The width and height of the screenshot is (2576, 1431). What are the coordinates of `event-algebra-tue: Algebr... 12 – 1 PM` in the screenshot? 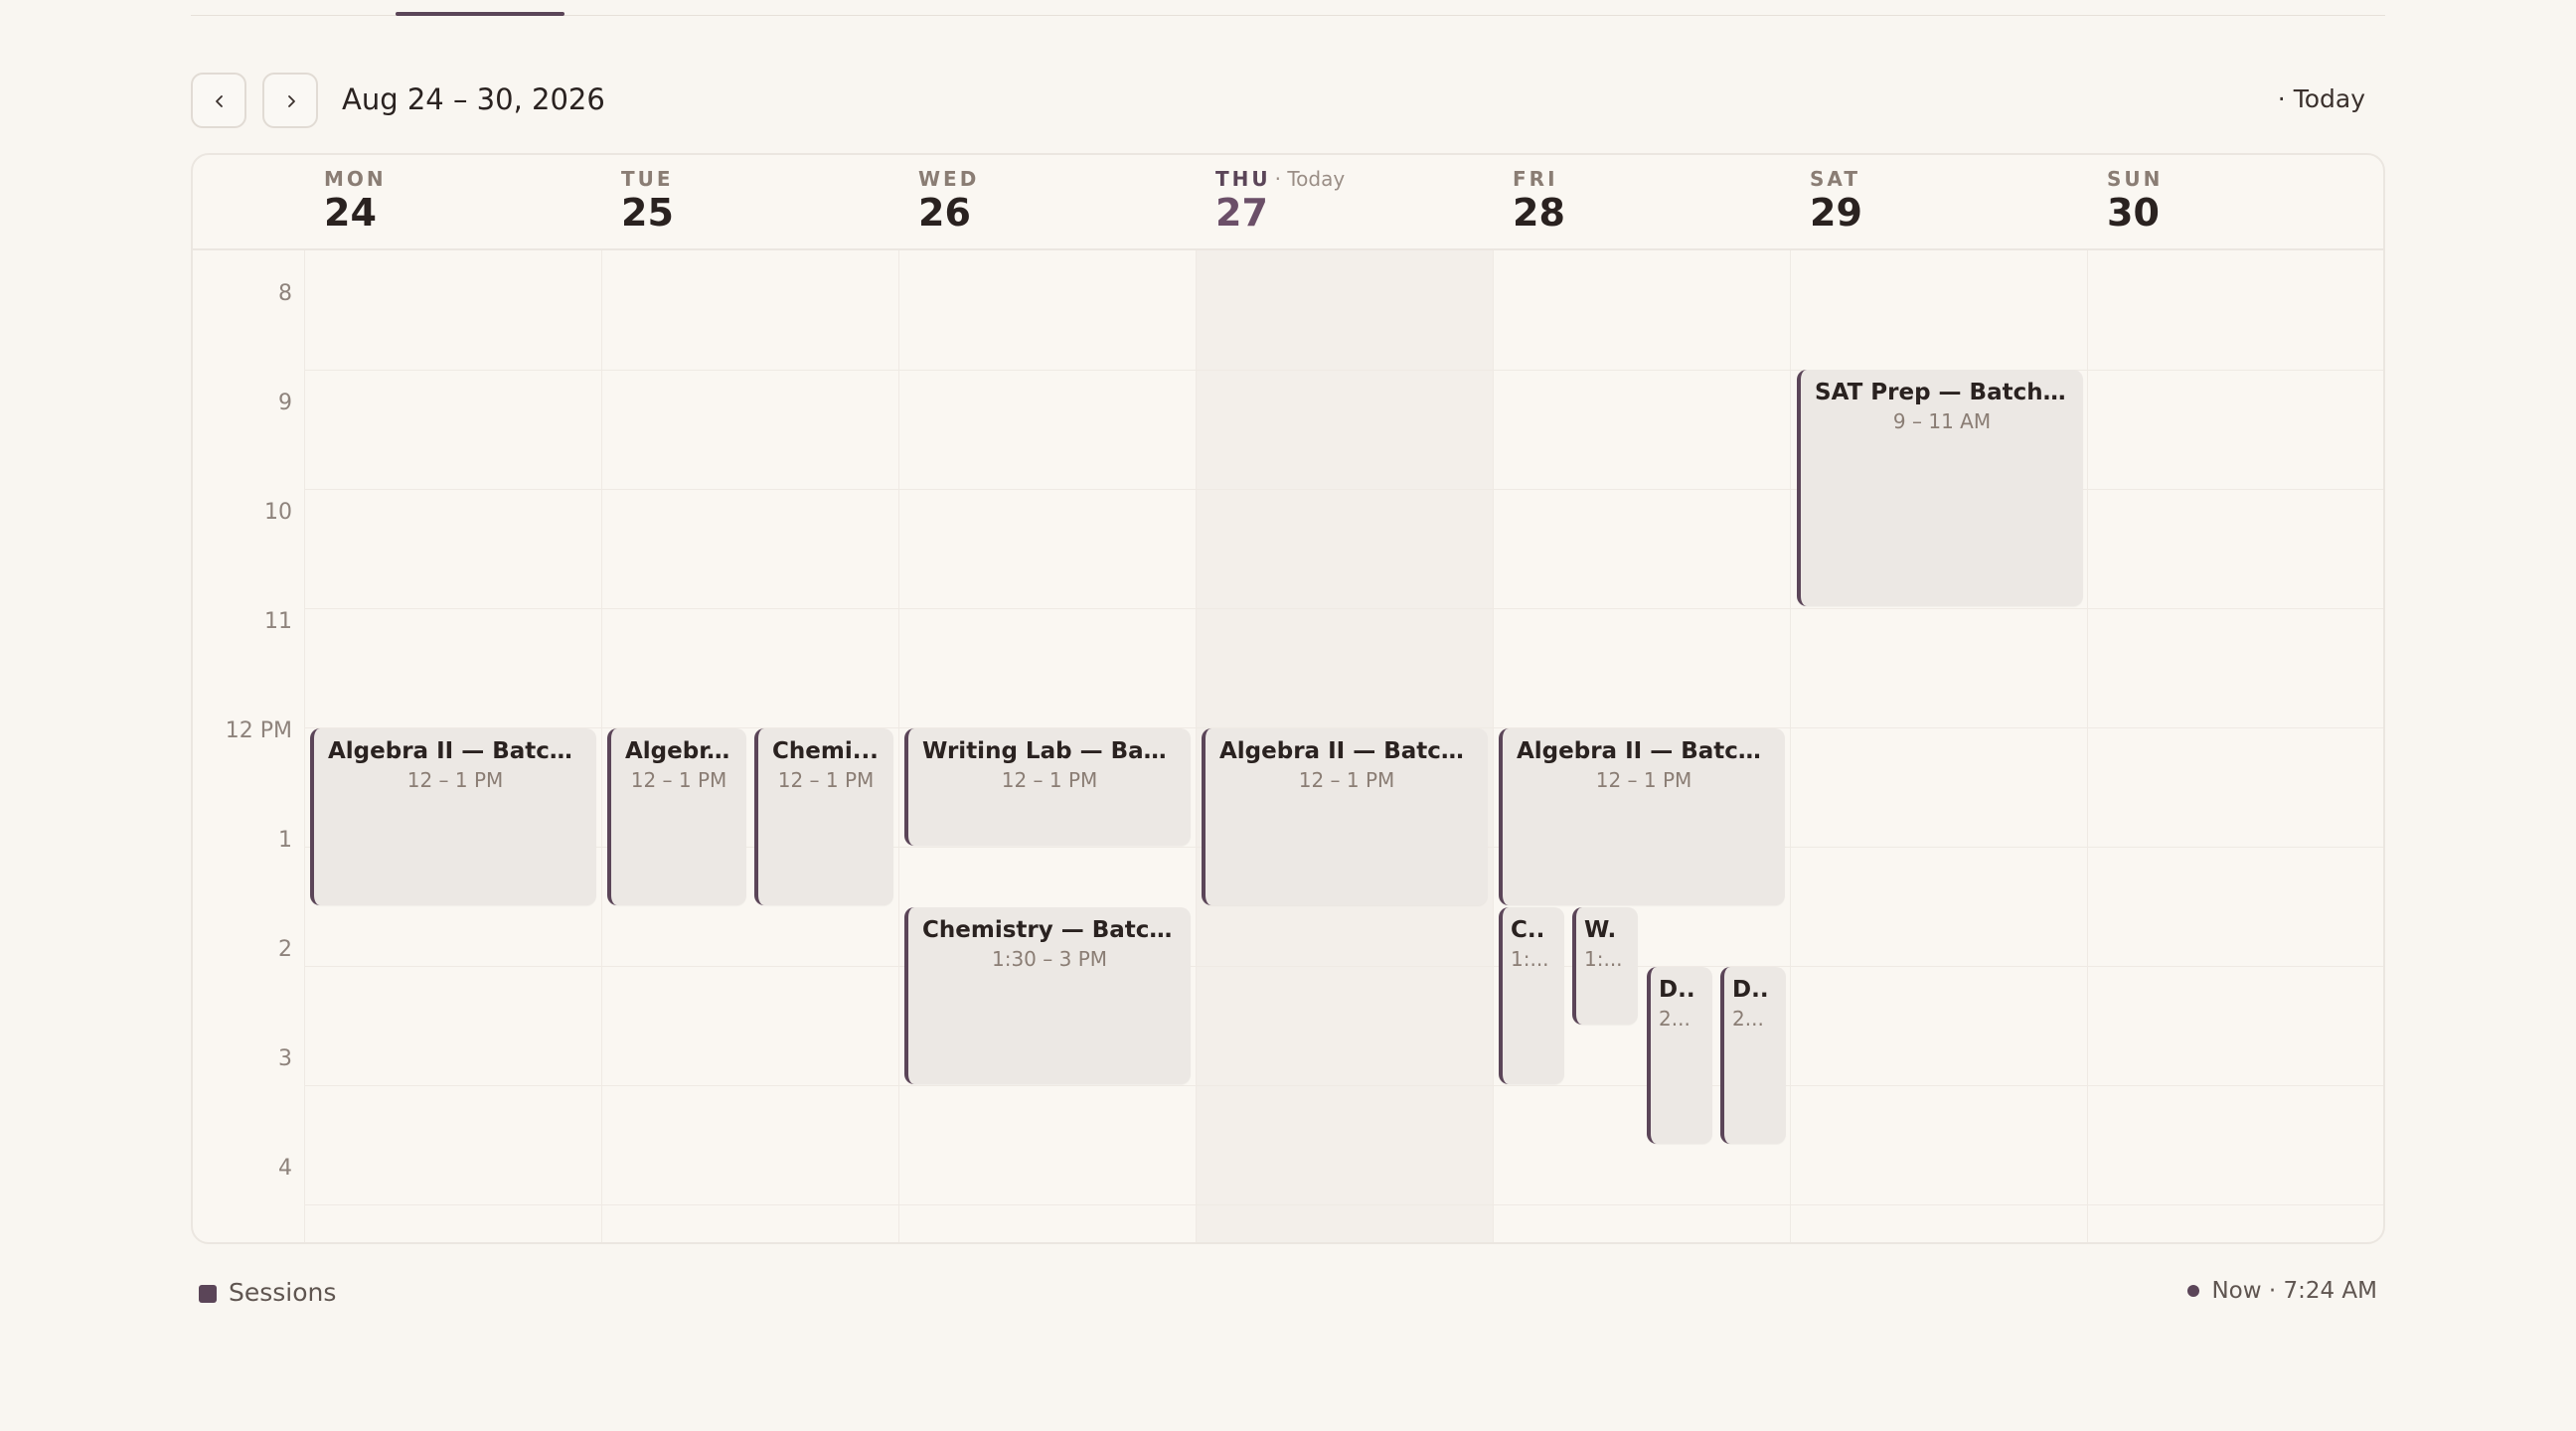 It's located at (676, 816).